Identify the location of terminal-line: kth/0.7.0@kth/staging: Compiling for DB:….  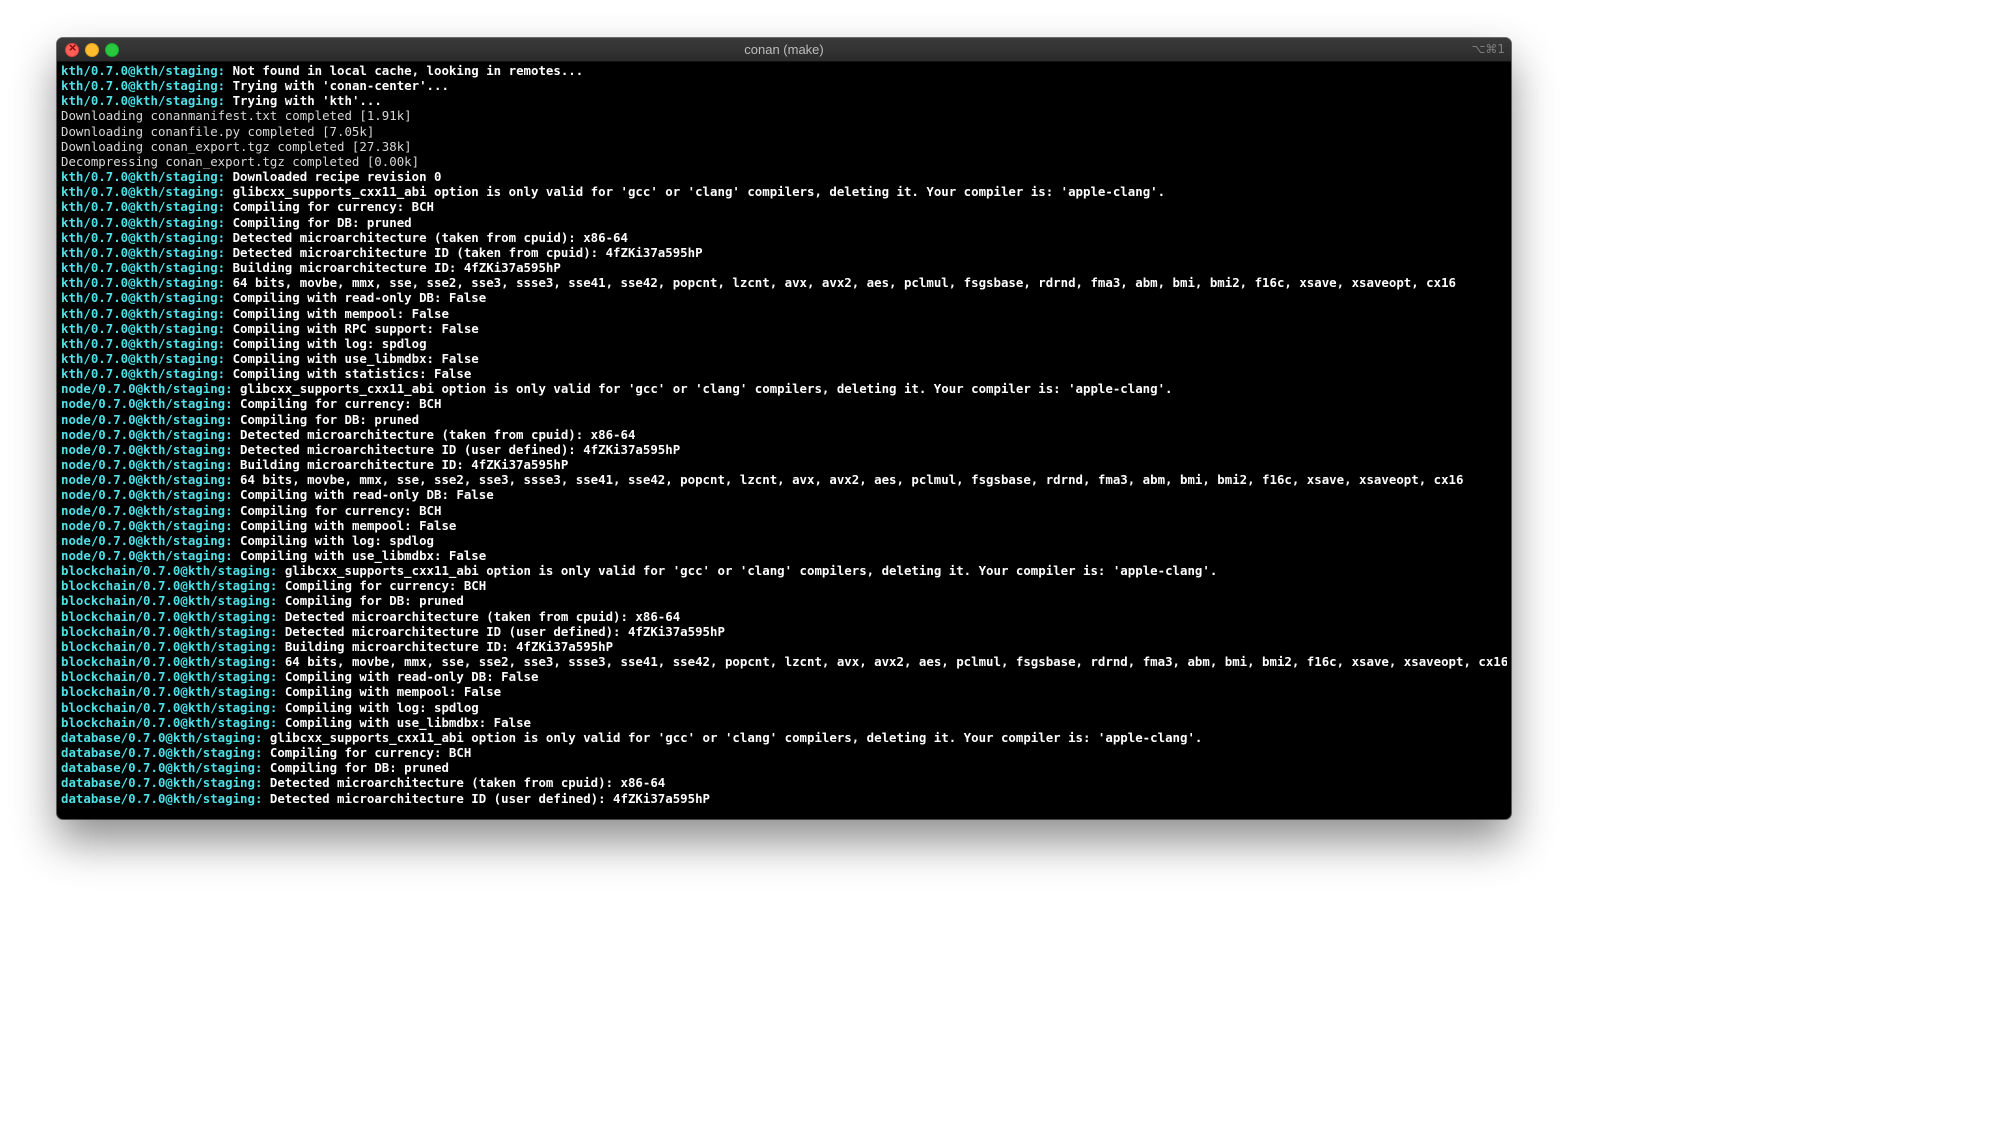
(784, 222).